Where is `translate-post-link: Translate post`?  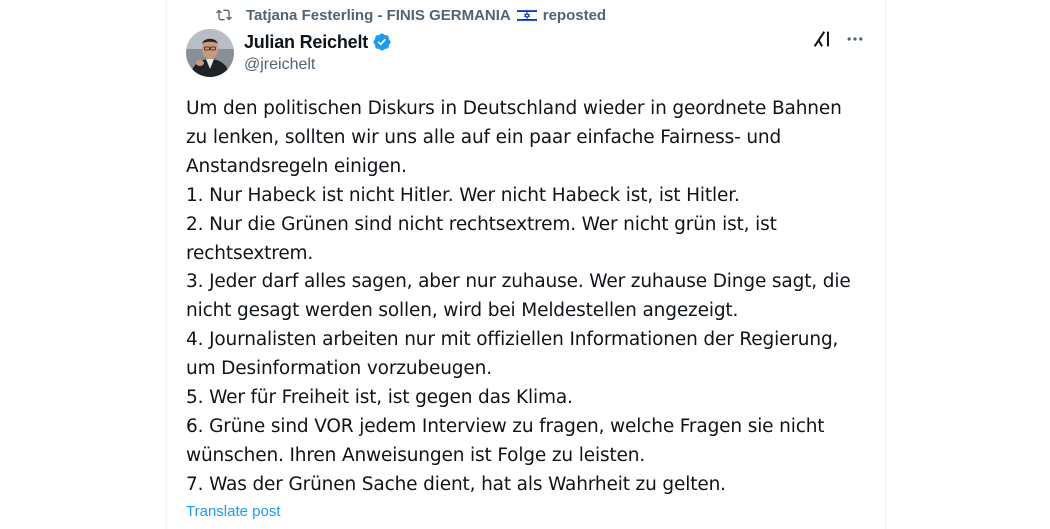 translate-post-link: Translate post is located at coordinates (233, 511).